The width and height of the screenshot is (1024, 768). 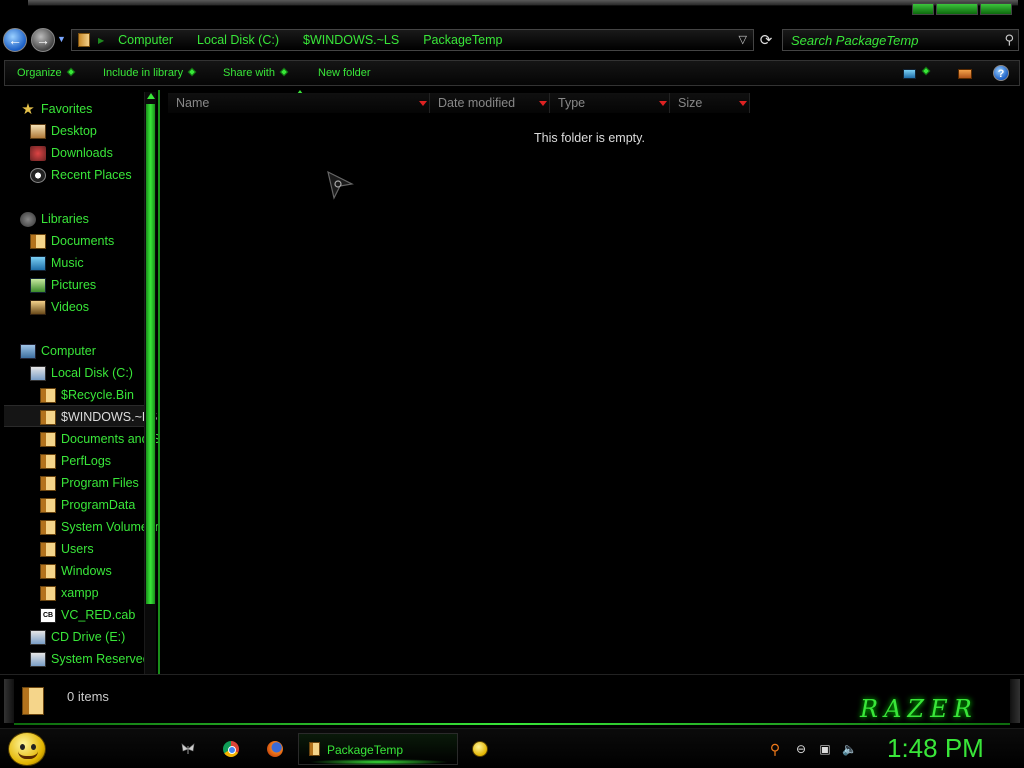 What do you see at coordinates (43, 40) in the screenshot?
I see `forward-button: →` at bounding box center [43, 40].